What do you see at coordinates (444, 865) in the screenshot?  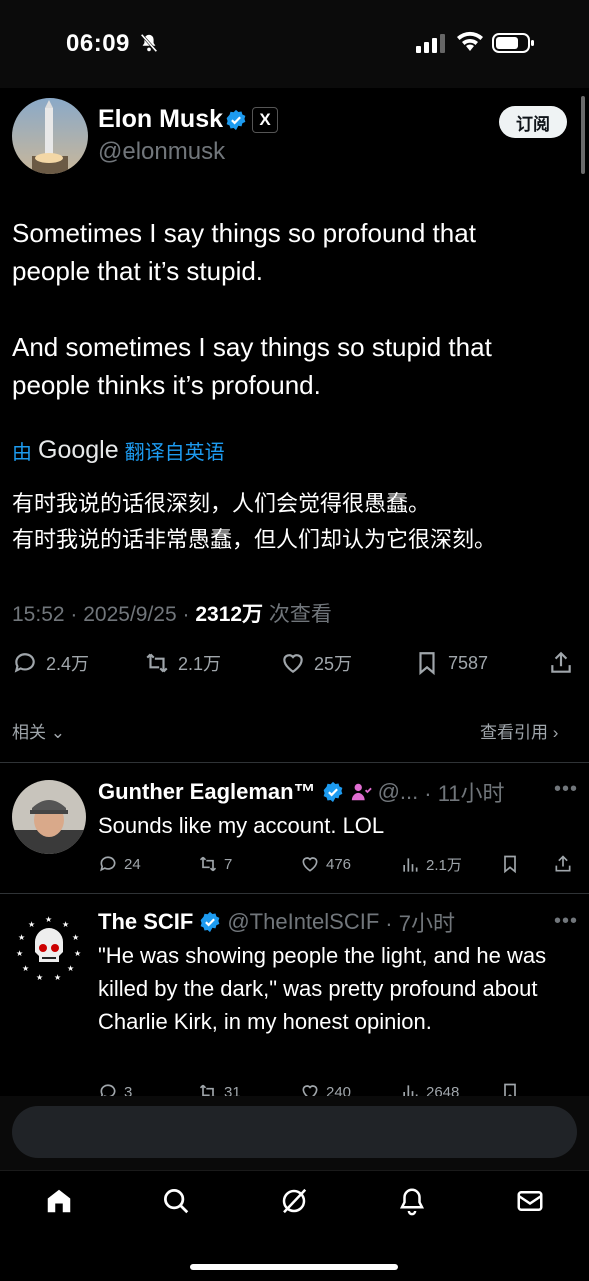 I see `reply-view-count: 2.1万` at bounding box center [444, 865].